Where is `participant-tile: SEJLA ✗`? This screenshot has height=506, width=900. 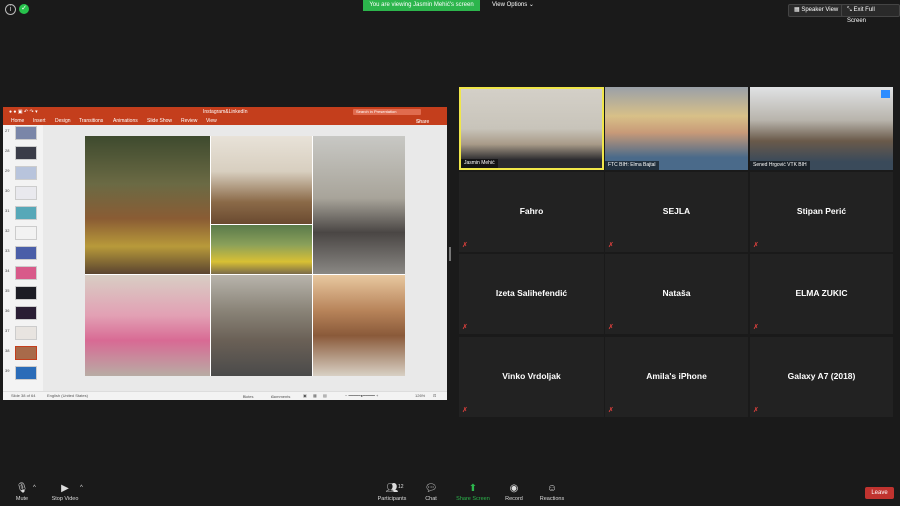 participant-tile: SEJLA ✗ is located at coordinates (676, 212).